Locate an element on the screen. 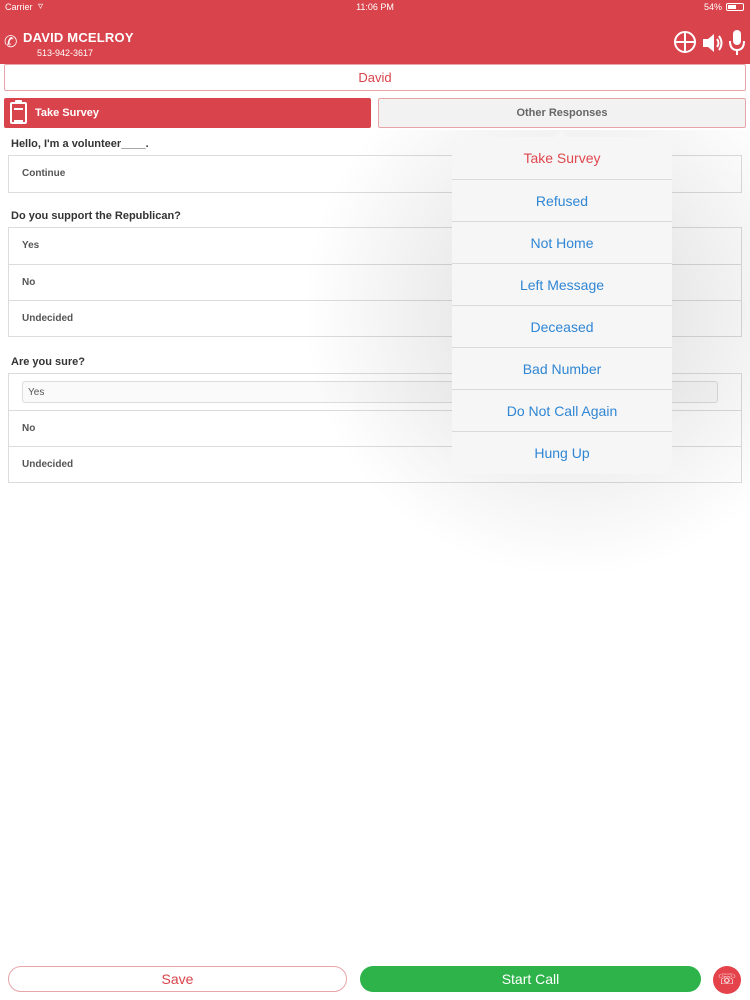 This screenshot has height=1000, width=750. tab-bar: Take Survey Other Responses is located at coordinates (375, 113).